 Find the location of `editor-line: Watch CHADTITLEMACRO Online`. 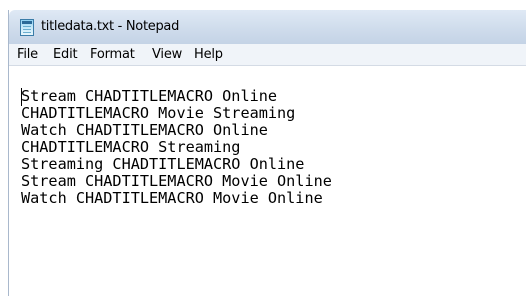

editor-line: Watch CHADTITLEMACRO Online is located at coordinates (144, 130).